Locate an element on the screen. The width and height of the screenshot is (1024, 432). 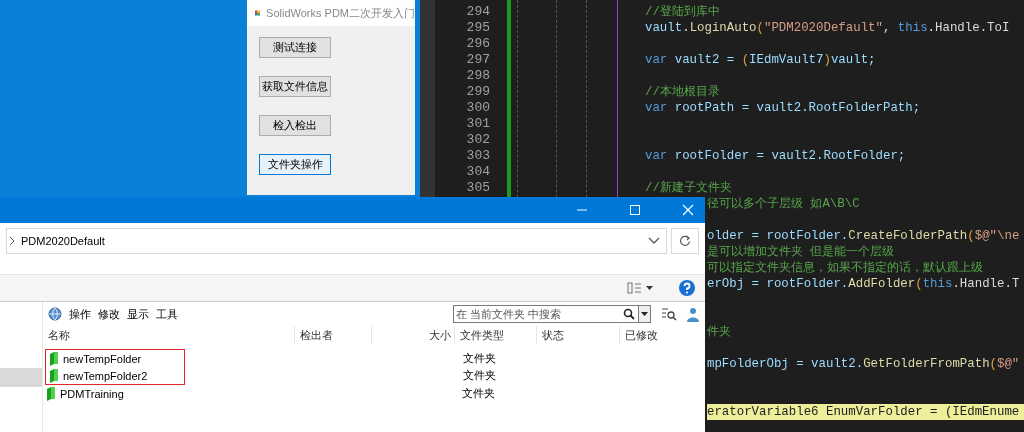
line-number: 301 is located at coordinates (477, 124).